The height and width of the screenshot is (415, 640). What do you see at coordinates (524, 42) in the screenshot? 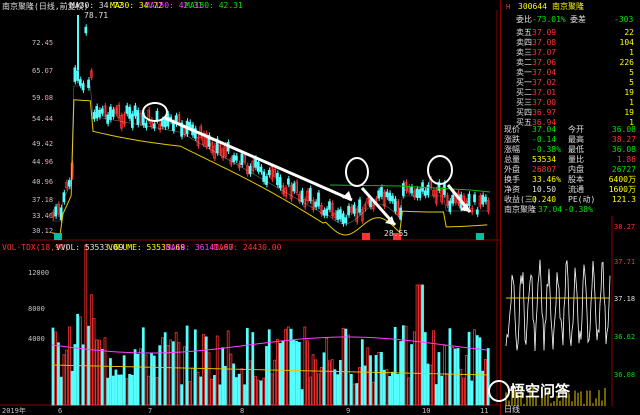
I see `sell-label: 卖四` at bounding box center [524, 42].